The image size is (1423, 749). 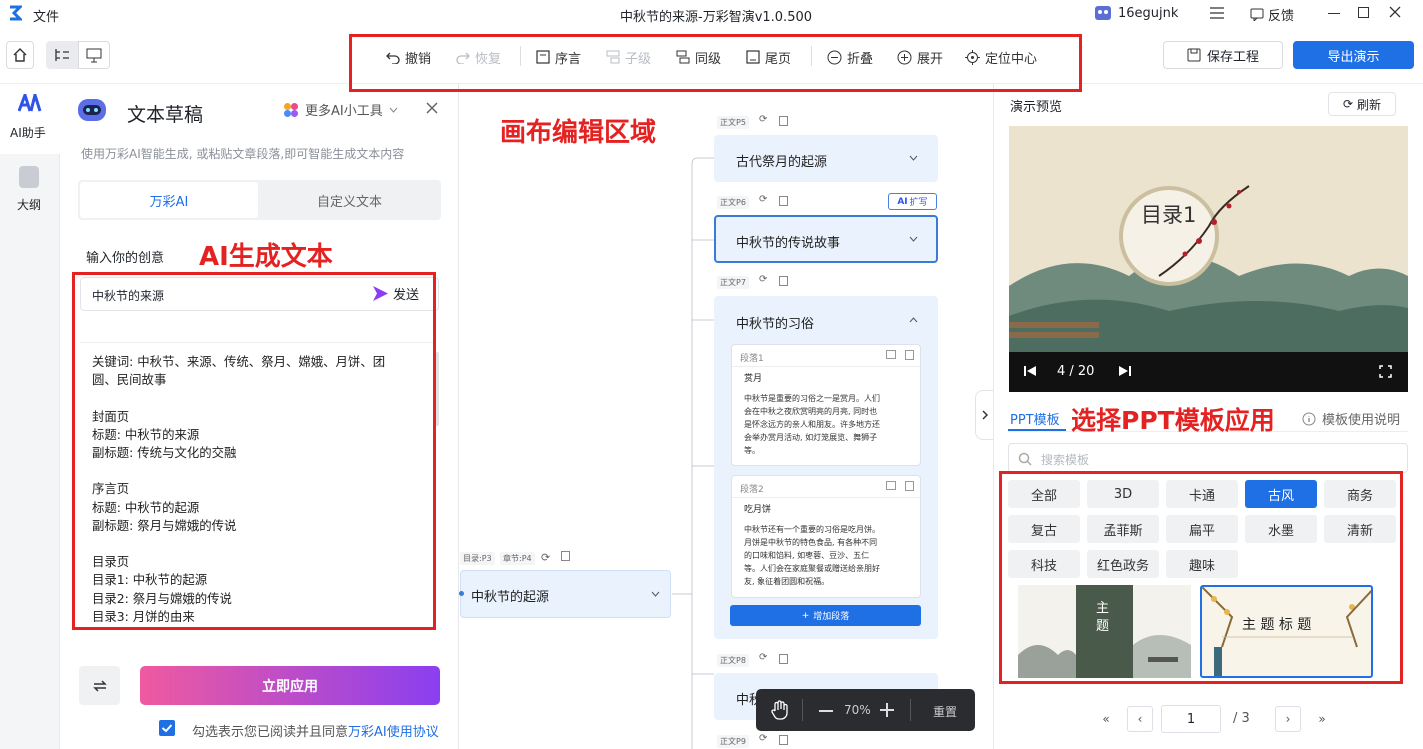 What do you see at coordinates (437, 389) in the screenshot?
I see `text-scrollbar` at bounding box center [437, 389].